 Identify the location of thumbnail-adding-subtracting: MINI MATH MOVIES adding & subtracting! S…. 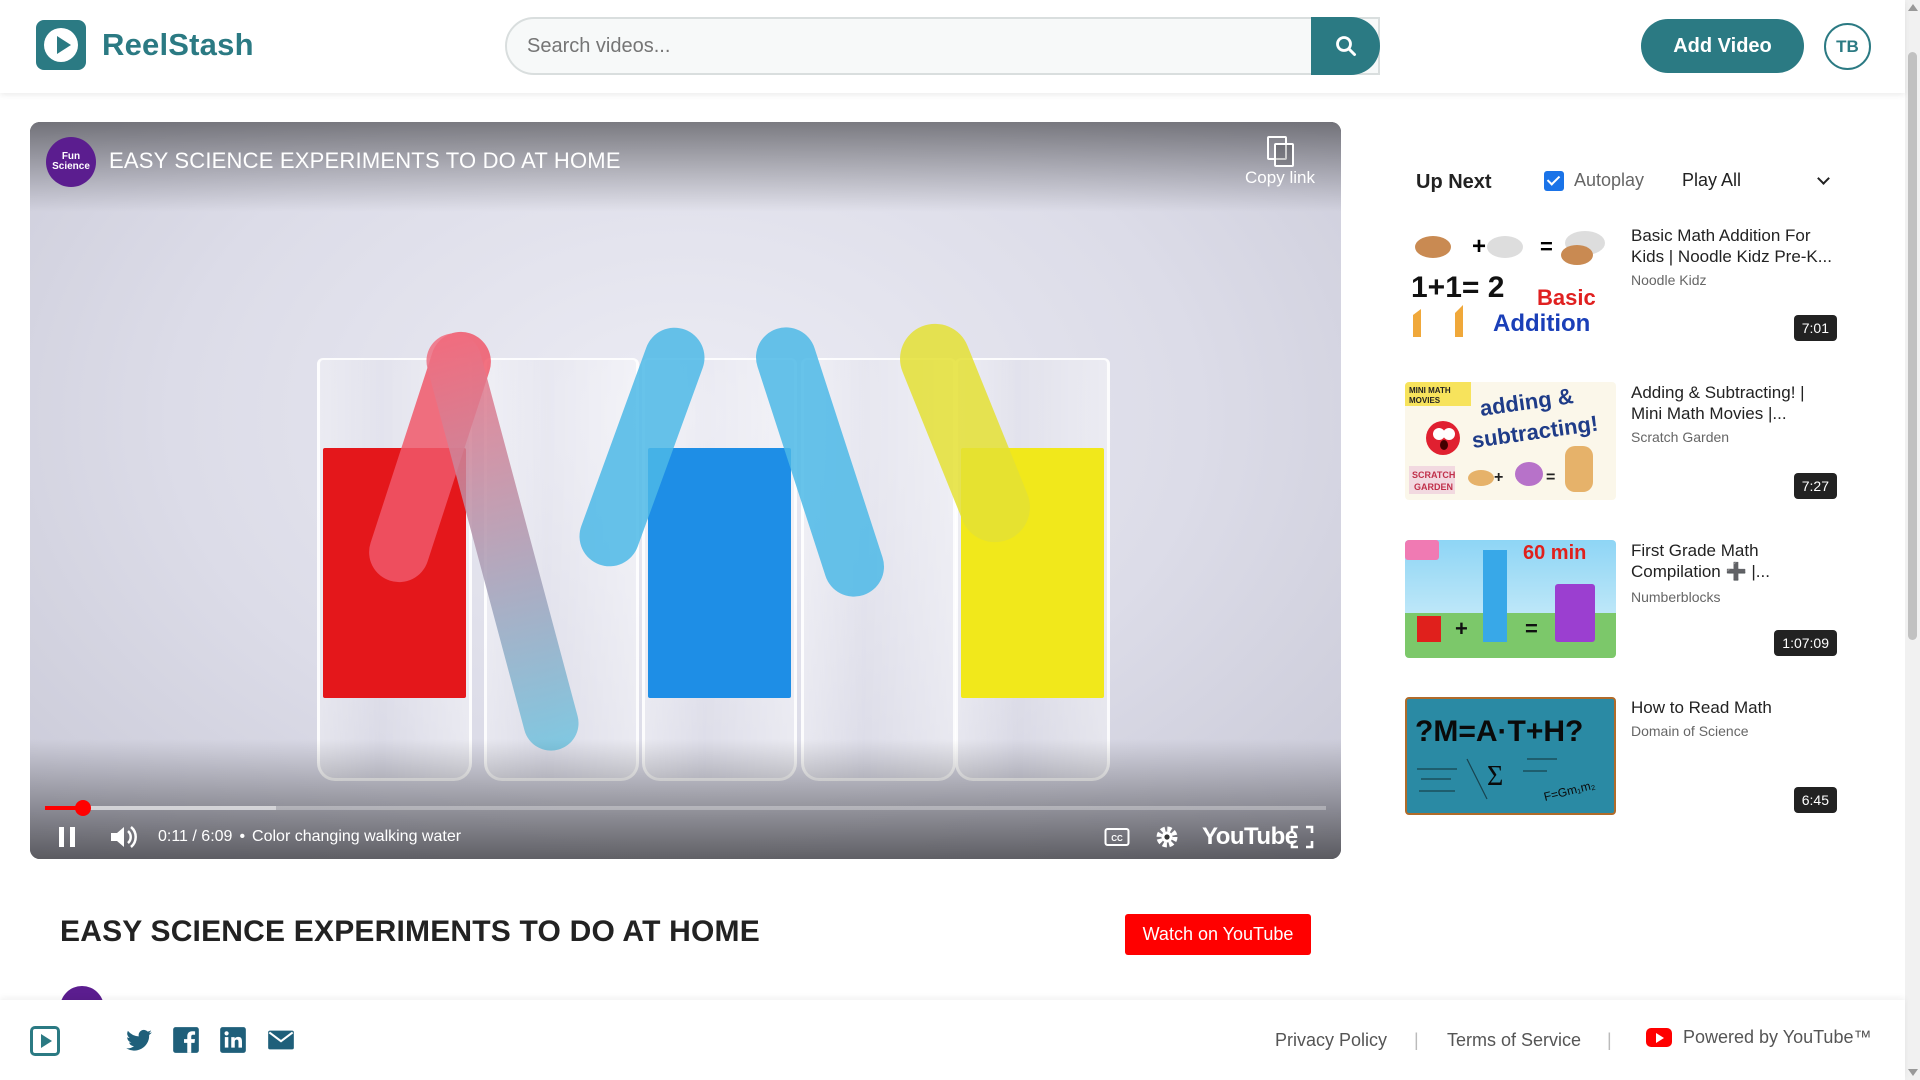
(1502, 438).